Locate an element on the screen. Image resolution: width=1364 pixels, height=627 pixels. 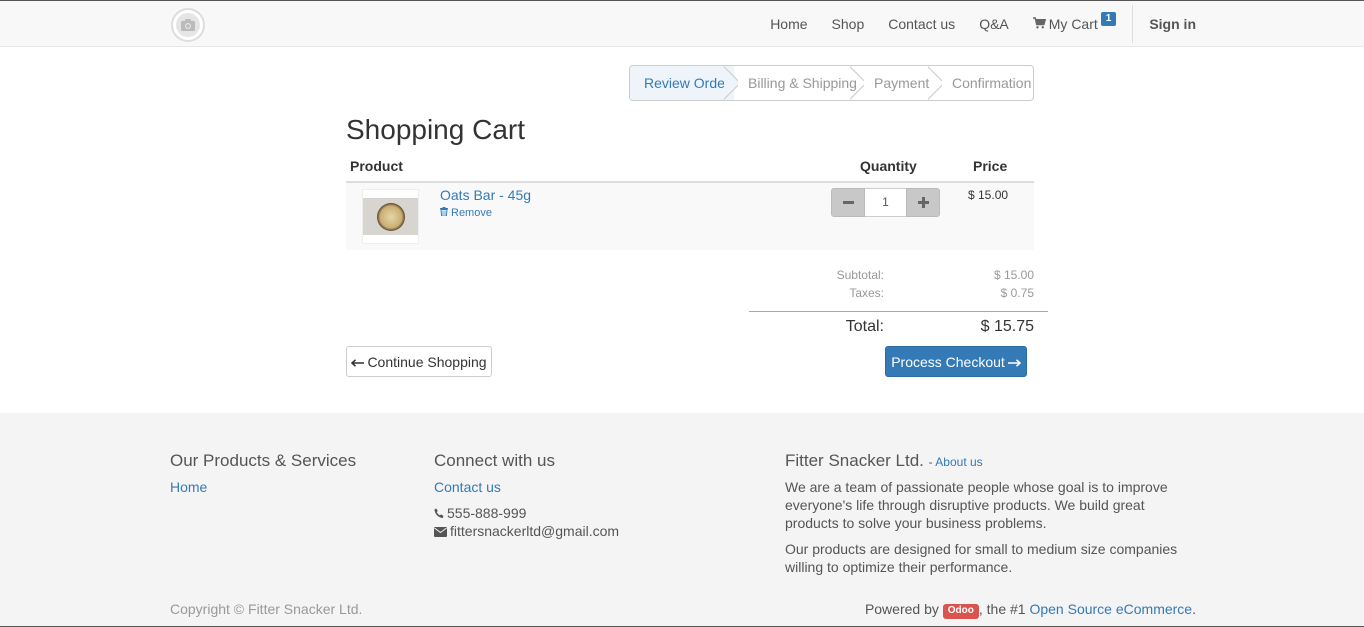
quantity-input: 1 is located at coordinates (885, 202).